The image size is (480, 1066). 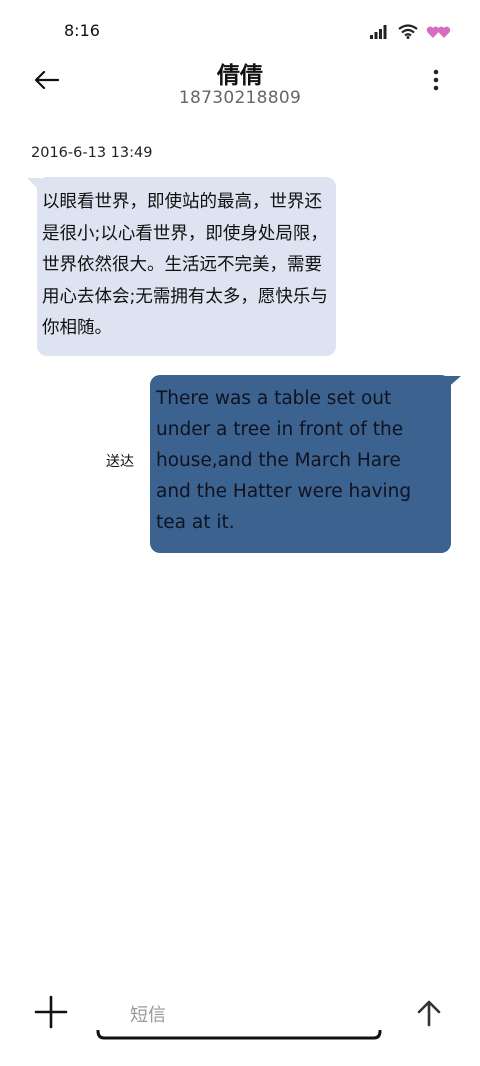 What do you see at coordinates (380, 31) in the screenshot?
I see `signal-icon` at bounding box center [380, 31].